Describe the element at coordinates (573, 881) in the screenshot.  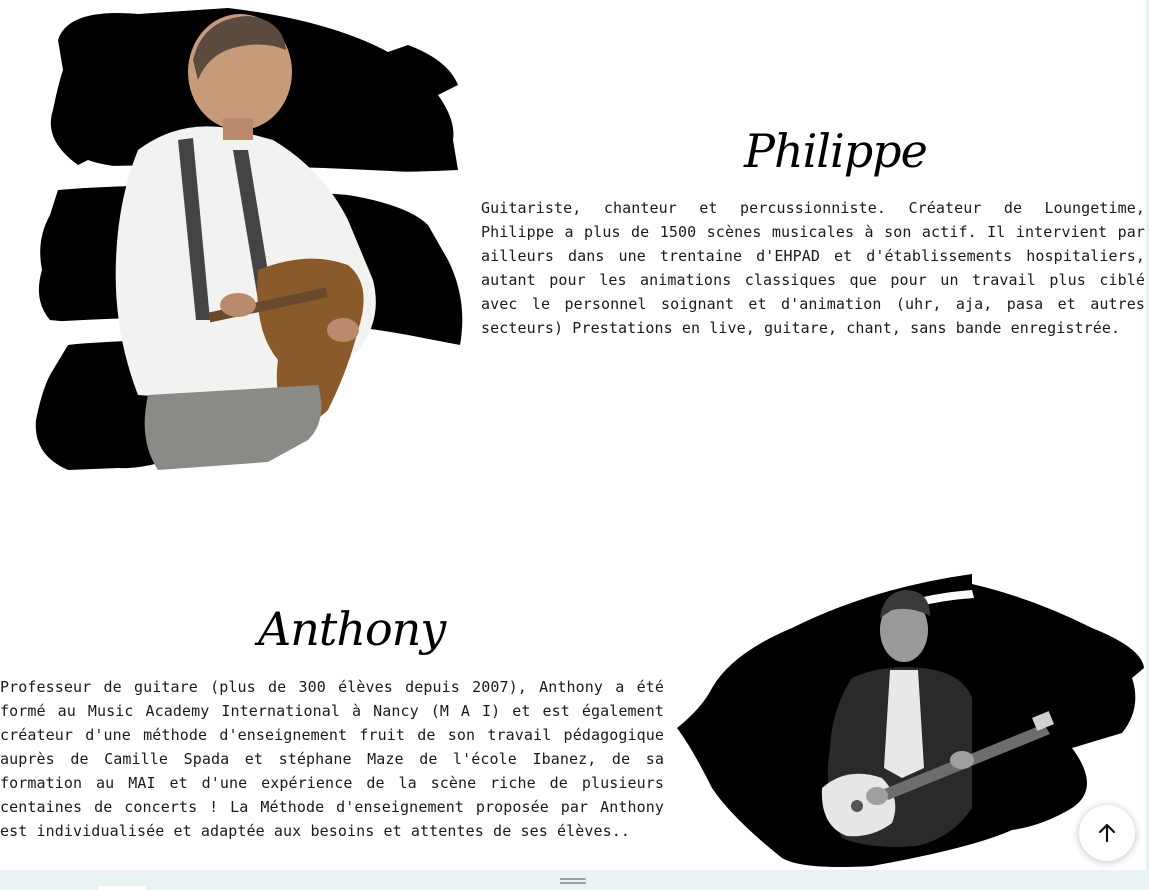
I see `drag-handle-icon` at that location.